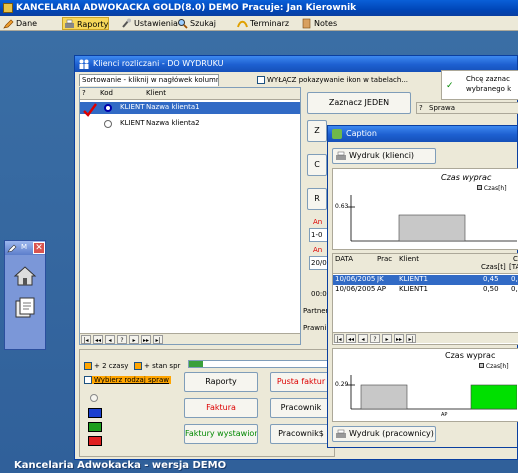 The height and width of the screenshot is (473, 518). I want to click on sprawa-label: Sprawa, so click(442, 108).